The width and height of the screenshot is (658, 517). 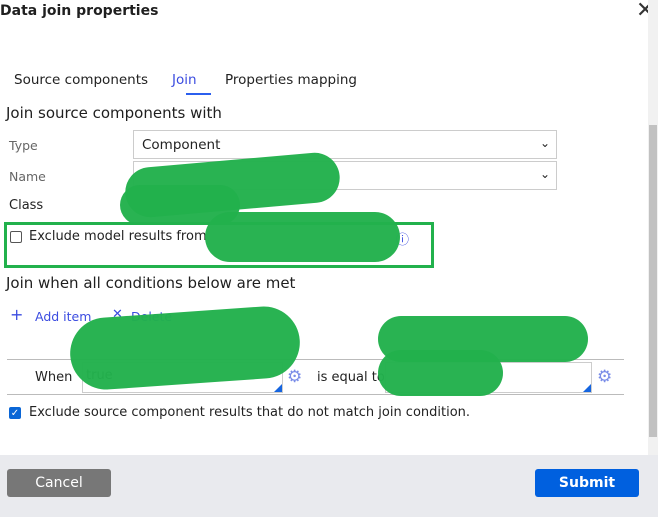 What do you see at coordinates (181, 145) in the screenshot?
I see `type-value: Component` at bounding box center [181, 145].